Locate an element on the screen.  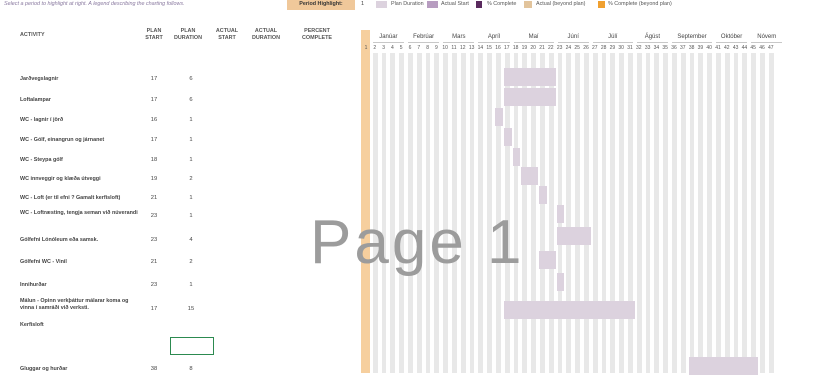
activity-name: Jarðvegslagnir is located at coordinates (39, 79).